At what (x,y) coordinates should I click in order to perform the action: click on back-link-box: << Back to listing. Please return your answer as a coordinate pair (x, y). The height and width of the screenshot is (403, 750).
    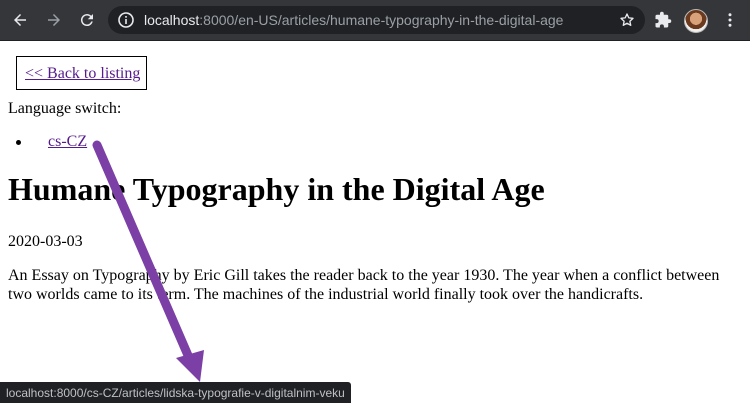
    Looking at the image, I should click on (81, 73).